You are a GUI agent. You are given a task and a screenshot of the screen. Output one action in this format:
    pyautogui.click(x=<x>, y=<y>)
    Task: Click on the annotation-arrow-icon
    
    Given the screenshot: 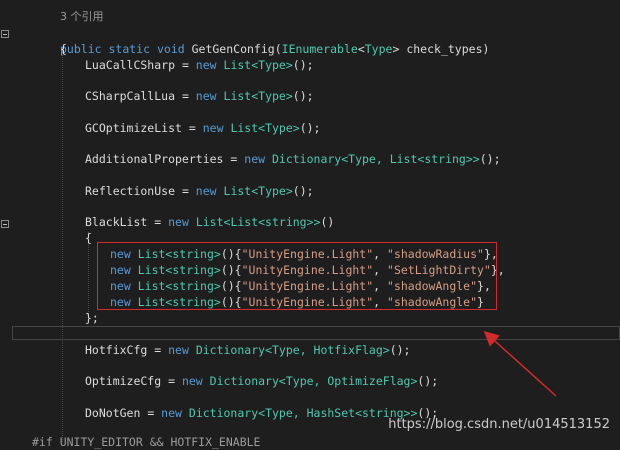 What is the action you would take?
    pyautogui.click(x=520, y=363)
    